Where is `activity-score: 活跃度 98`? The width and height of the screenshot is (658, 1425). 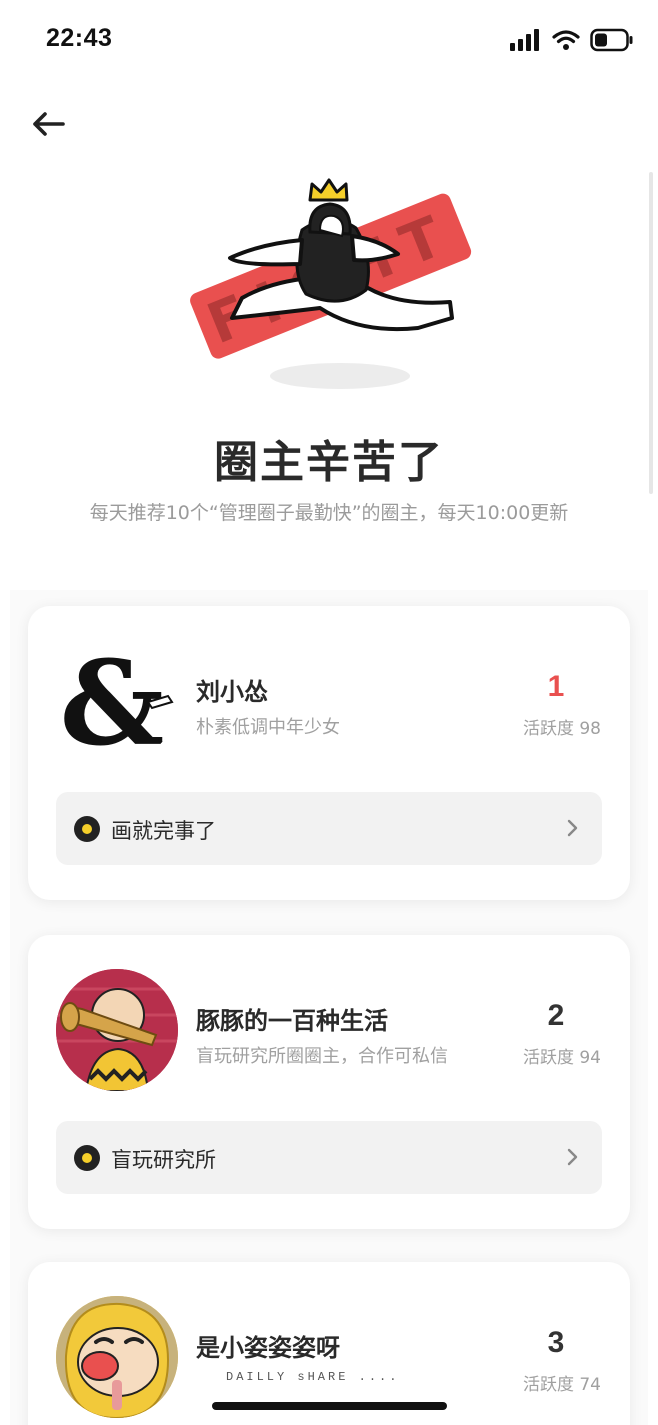
activity-score: 活跃度 98 is located at coordinates (561, 729).